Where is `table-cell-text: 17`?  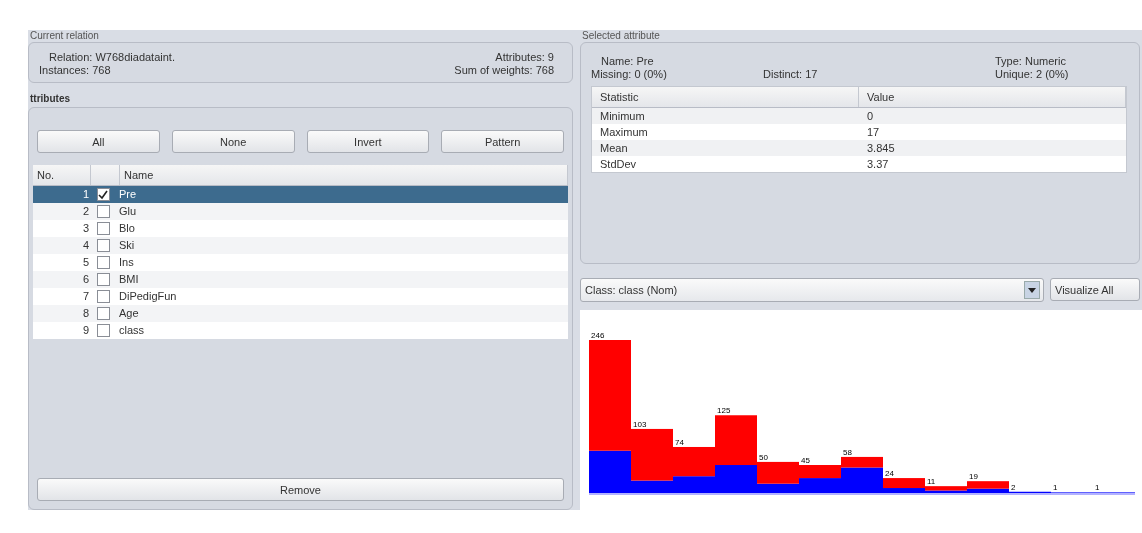 table-cell-text: 17 is located at coordinates (873, 132).